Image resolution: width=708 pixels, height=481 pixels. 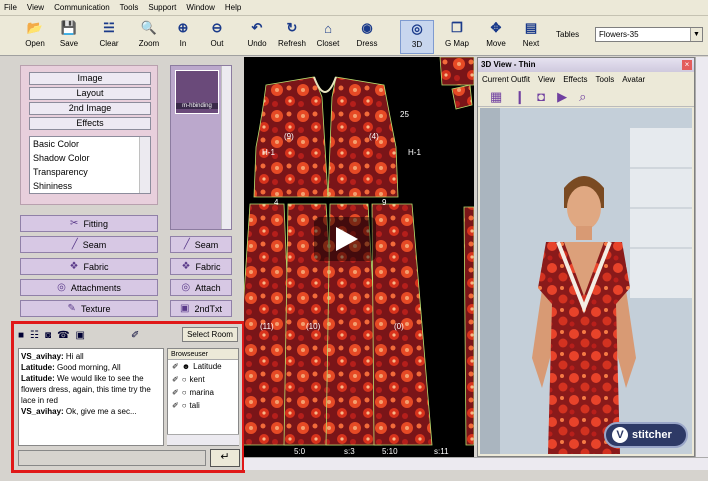 I want to click on menu-effects: Effects, so click(x=575, y=79).